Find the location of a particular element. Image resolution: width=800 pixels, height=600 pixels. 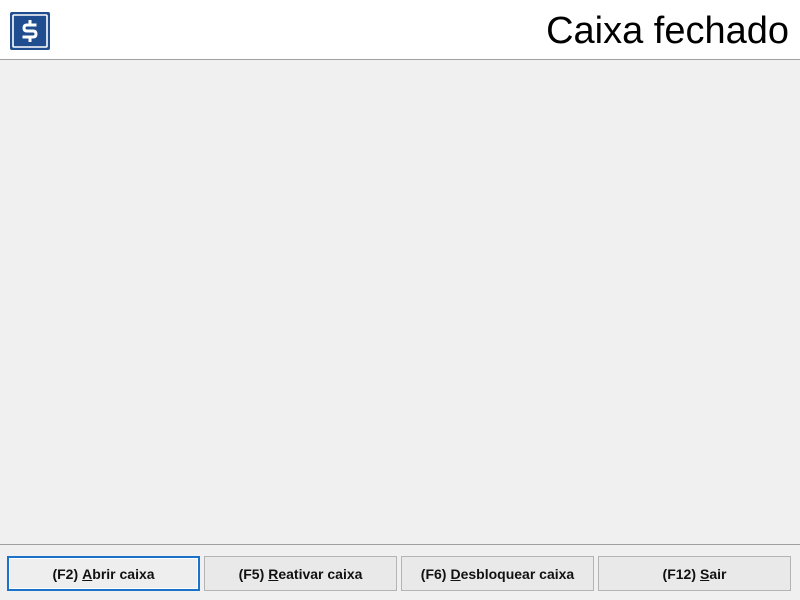

accelerator-letter: R is located at coordinates (273, 573).